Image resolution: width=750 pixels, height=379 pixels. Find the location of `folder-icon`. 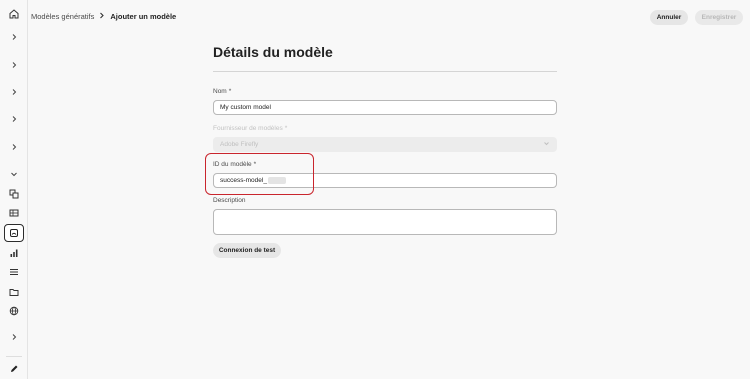

folder-icon is located at coordinates (14, 292).